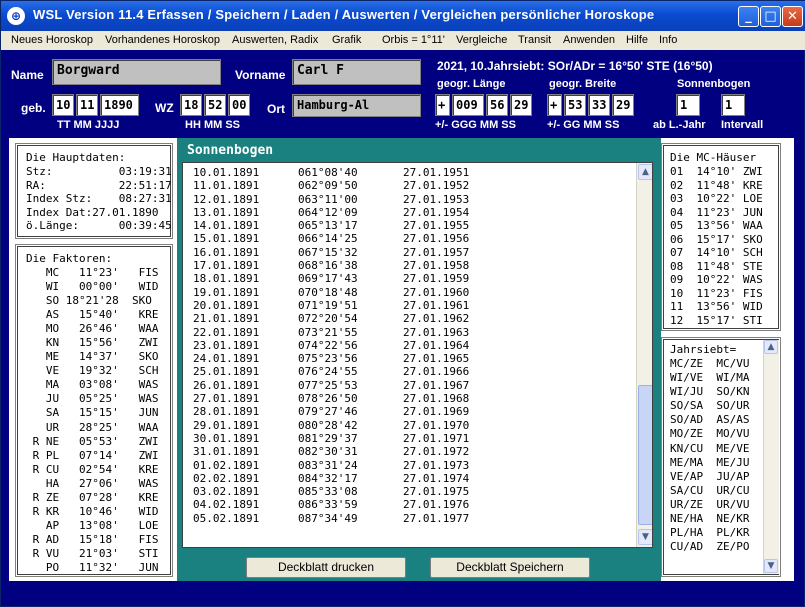  I want to click on jahrsiebt-row: ME/MA ME/JU, so click(710, 462).